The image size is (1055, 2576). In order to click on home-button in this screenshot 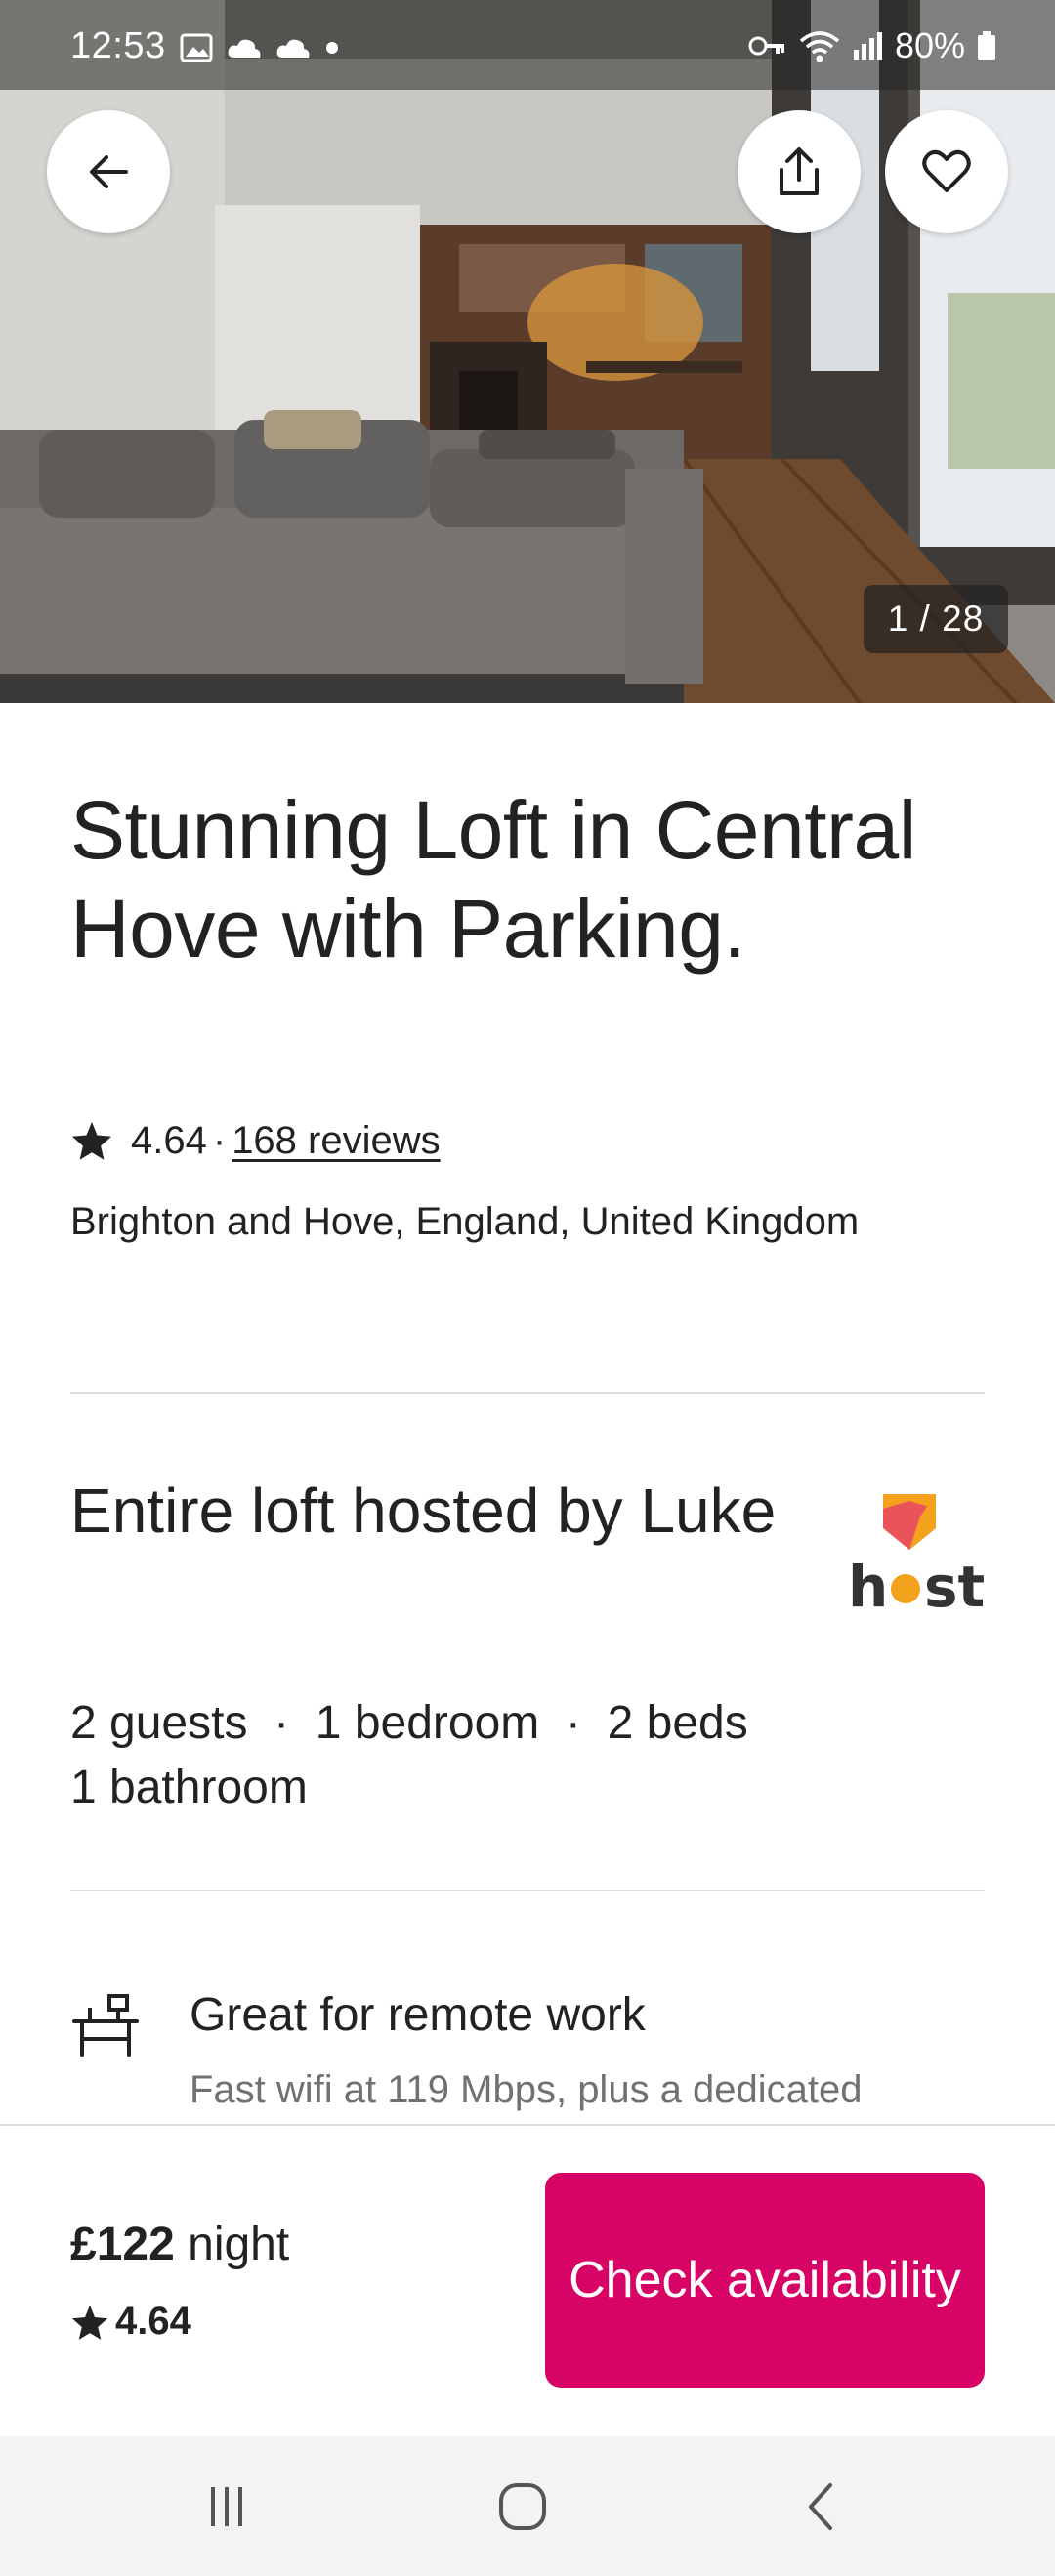, I will do `click(523, 2507)`.